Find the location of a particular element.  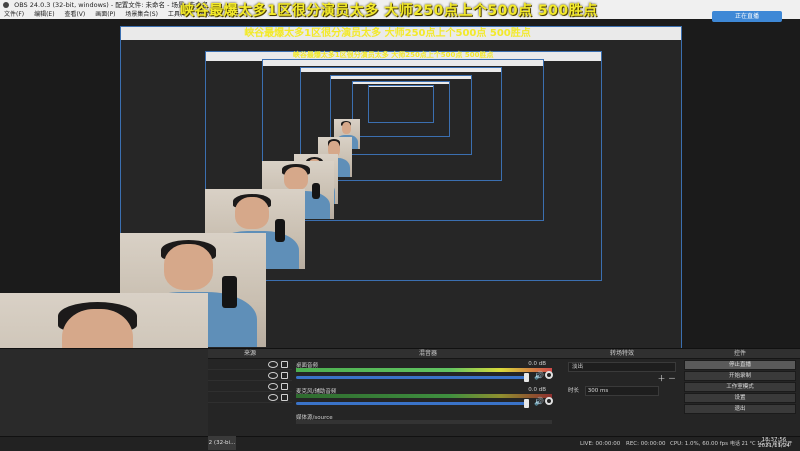

transition-add-remove: ＋ － is located at coordinates (622, 379).